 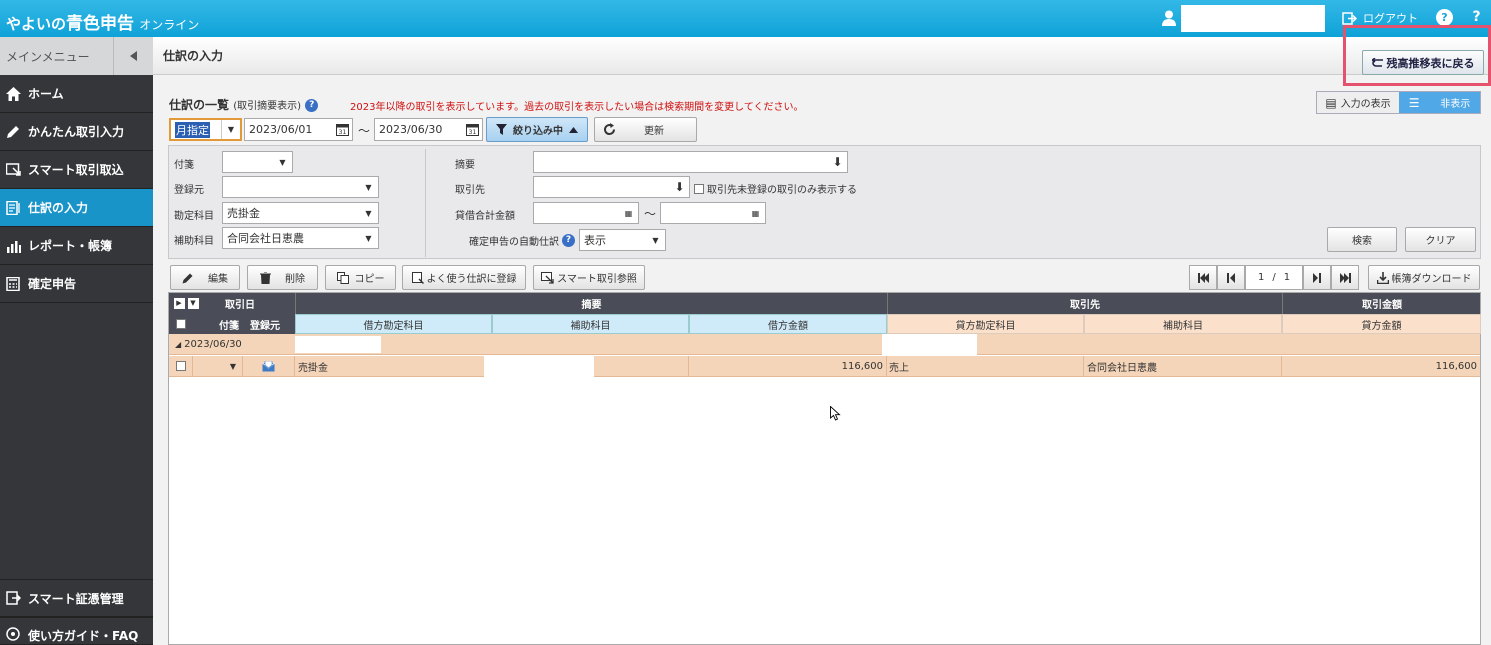 I want to click on prev-page-button, so click(x=1231, y=277).